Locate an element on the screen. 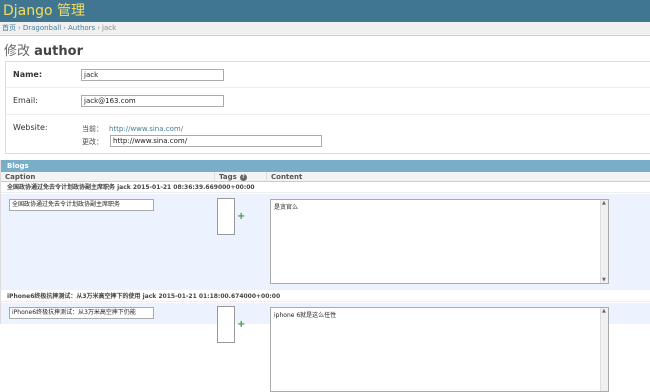 This screenshot has width=650, height=392. website-current: 当前： http://www.sina.com/ is located at coordinates (132, 129).